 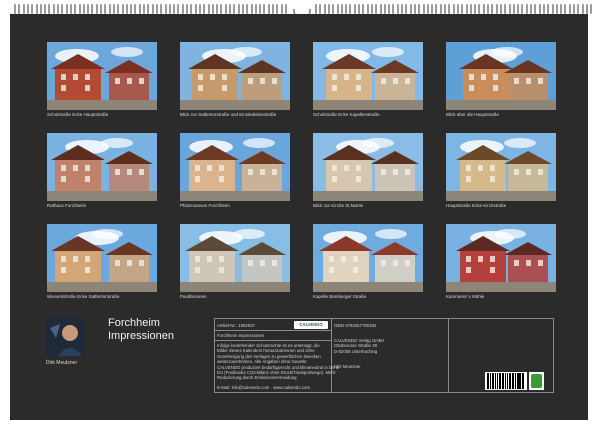 I want to click on photo-tile: Paulibrunnen, so click(x=235, y=263).